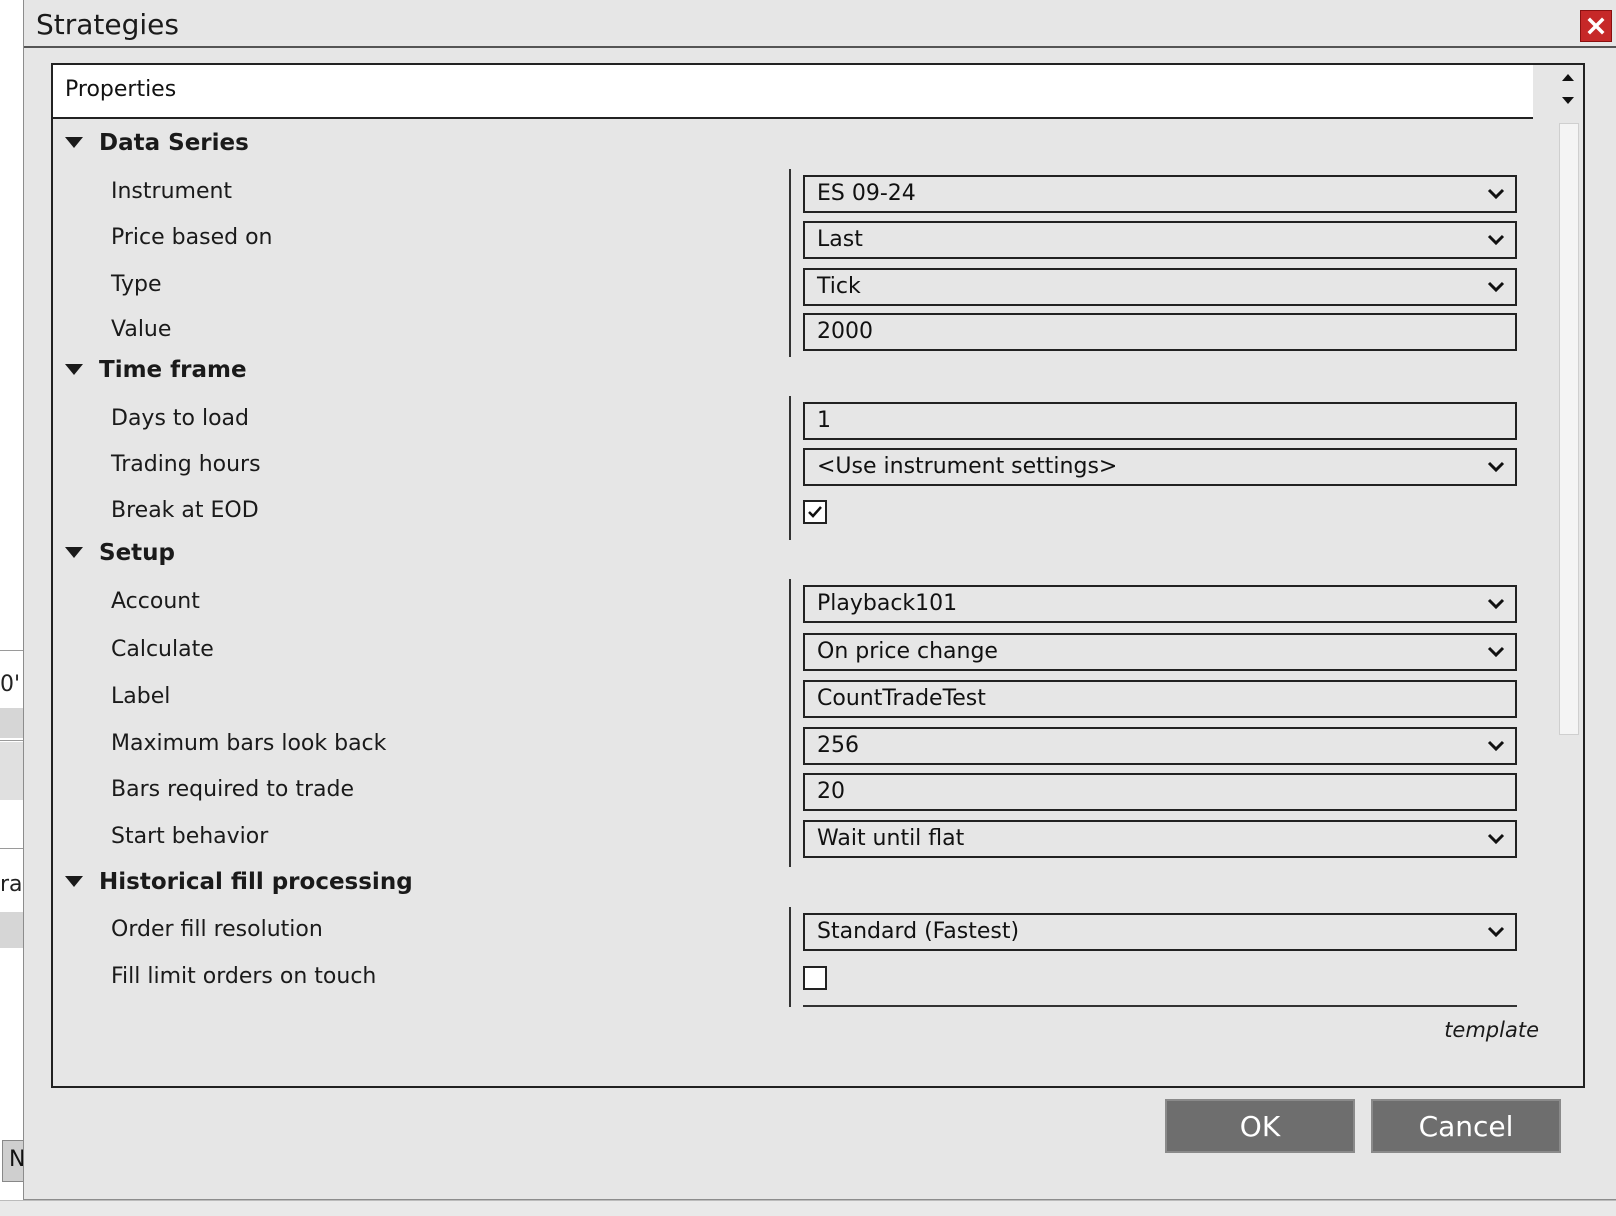  I want to click on close-icon, so click(1596, 26).